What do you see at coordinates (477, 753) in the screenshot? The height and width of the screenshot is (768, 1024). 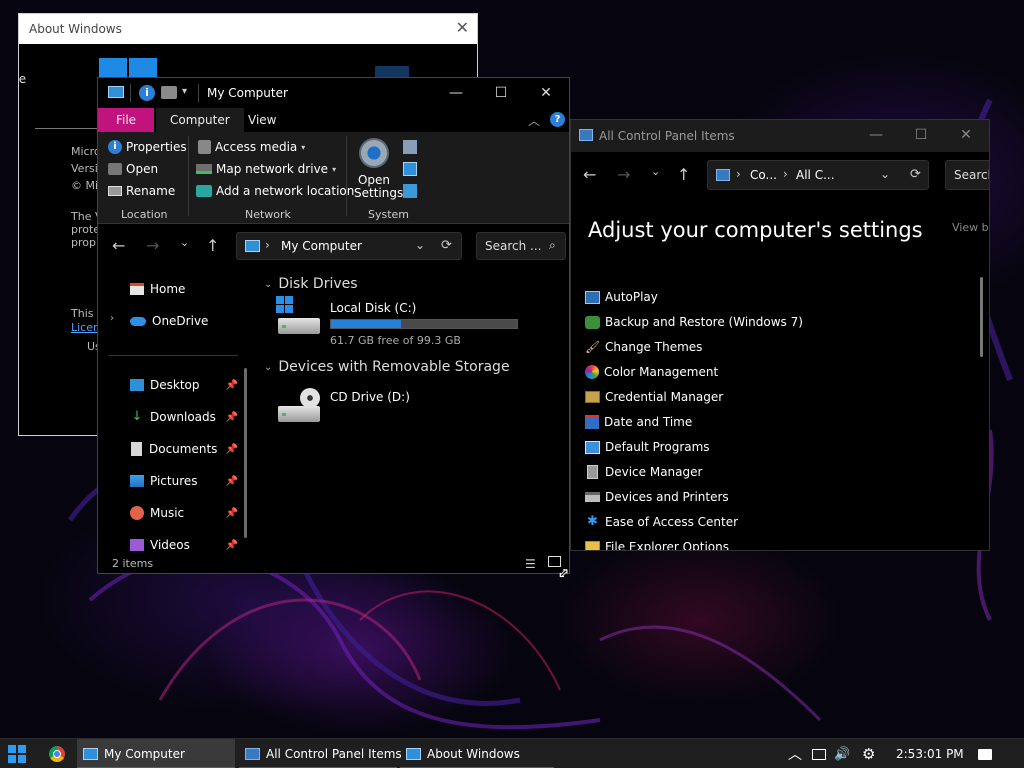 I see `taskbar-about-windows: About Windows` at bounding box center [477, 753].